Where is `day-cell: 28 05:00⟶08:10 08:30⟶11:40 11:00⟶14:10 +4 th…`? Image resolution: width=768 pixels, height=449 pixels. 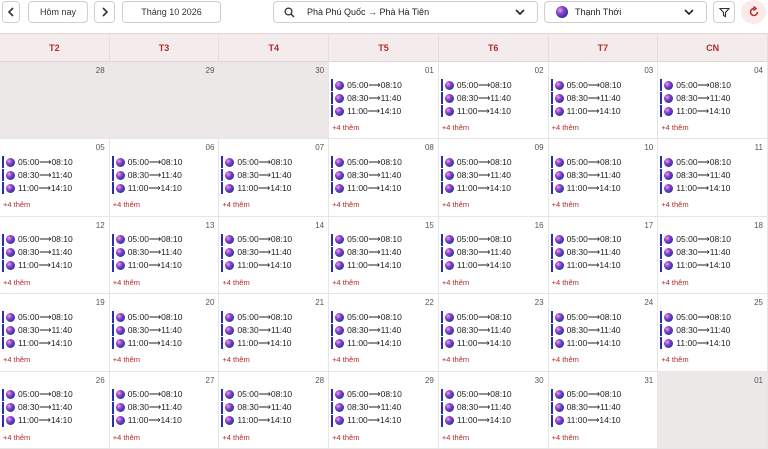 day-cell: 28 05:00⟶08:10 08:30⟶11:40 11:00⟶14:10 +4 th… is located at coordinates (274, 410).